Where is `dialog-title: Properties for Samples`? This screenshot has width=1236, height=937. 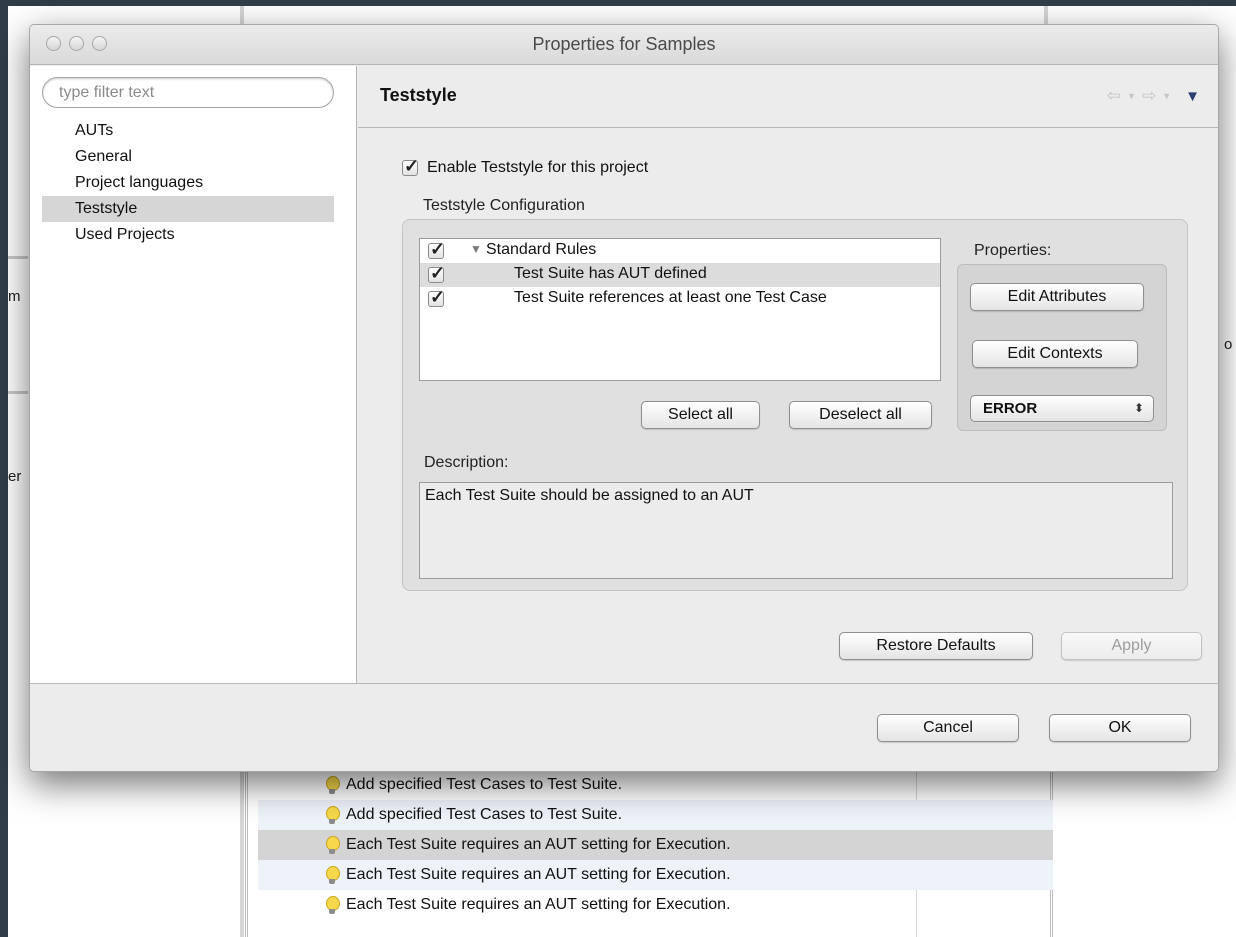
dialog-title: Properties for Samples is located at coordinates (624, 44).